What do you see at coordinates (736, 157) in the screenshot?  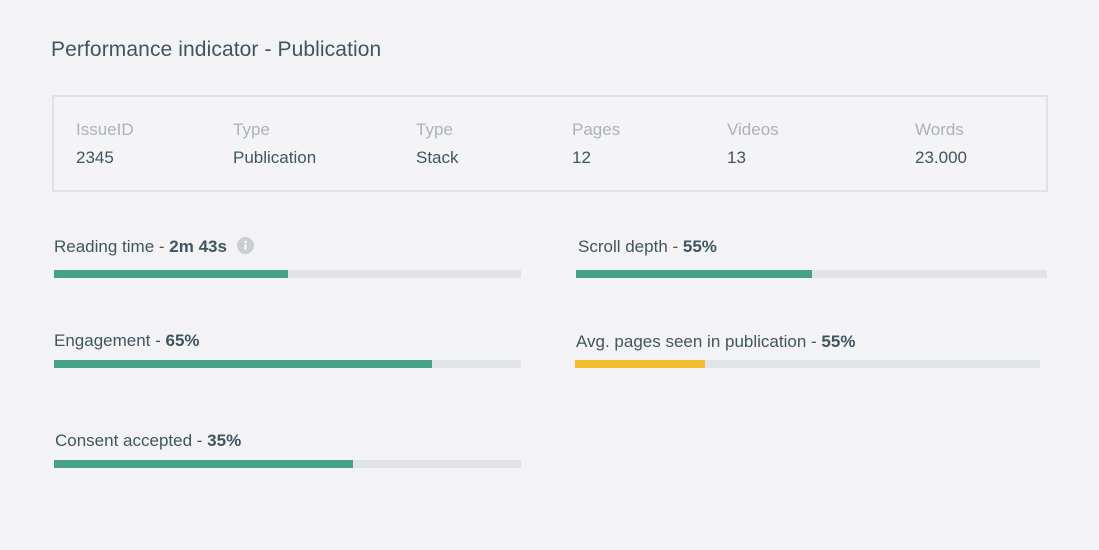 I see `summary-value: 13` at bounding box center [736, 157].